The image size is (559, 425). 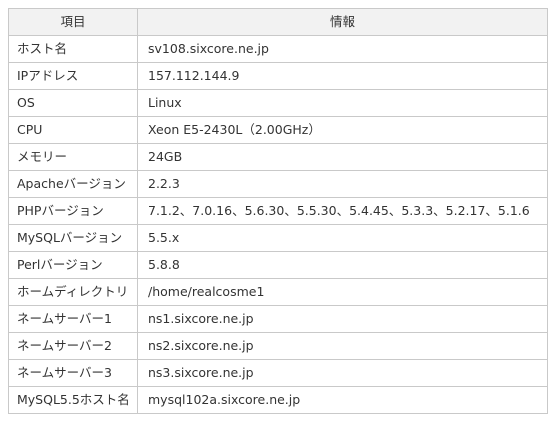 I want to click on table-row: Perlバージョン 5.8.8, so click(x=278, y=265).